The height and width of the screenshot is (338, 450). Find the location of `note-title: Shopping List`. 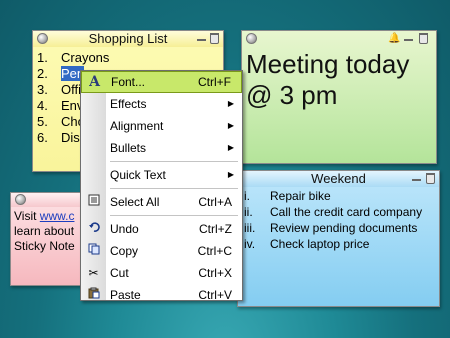

note-title: Shopping List is located at coordinates (128, 38).